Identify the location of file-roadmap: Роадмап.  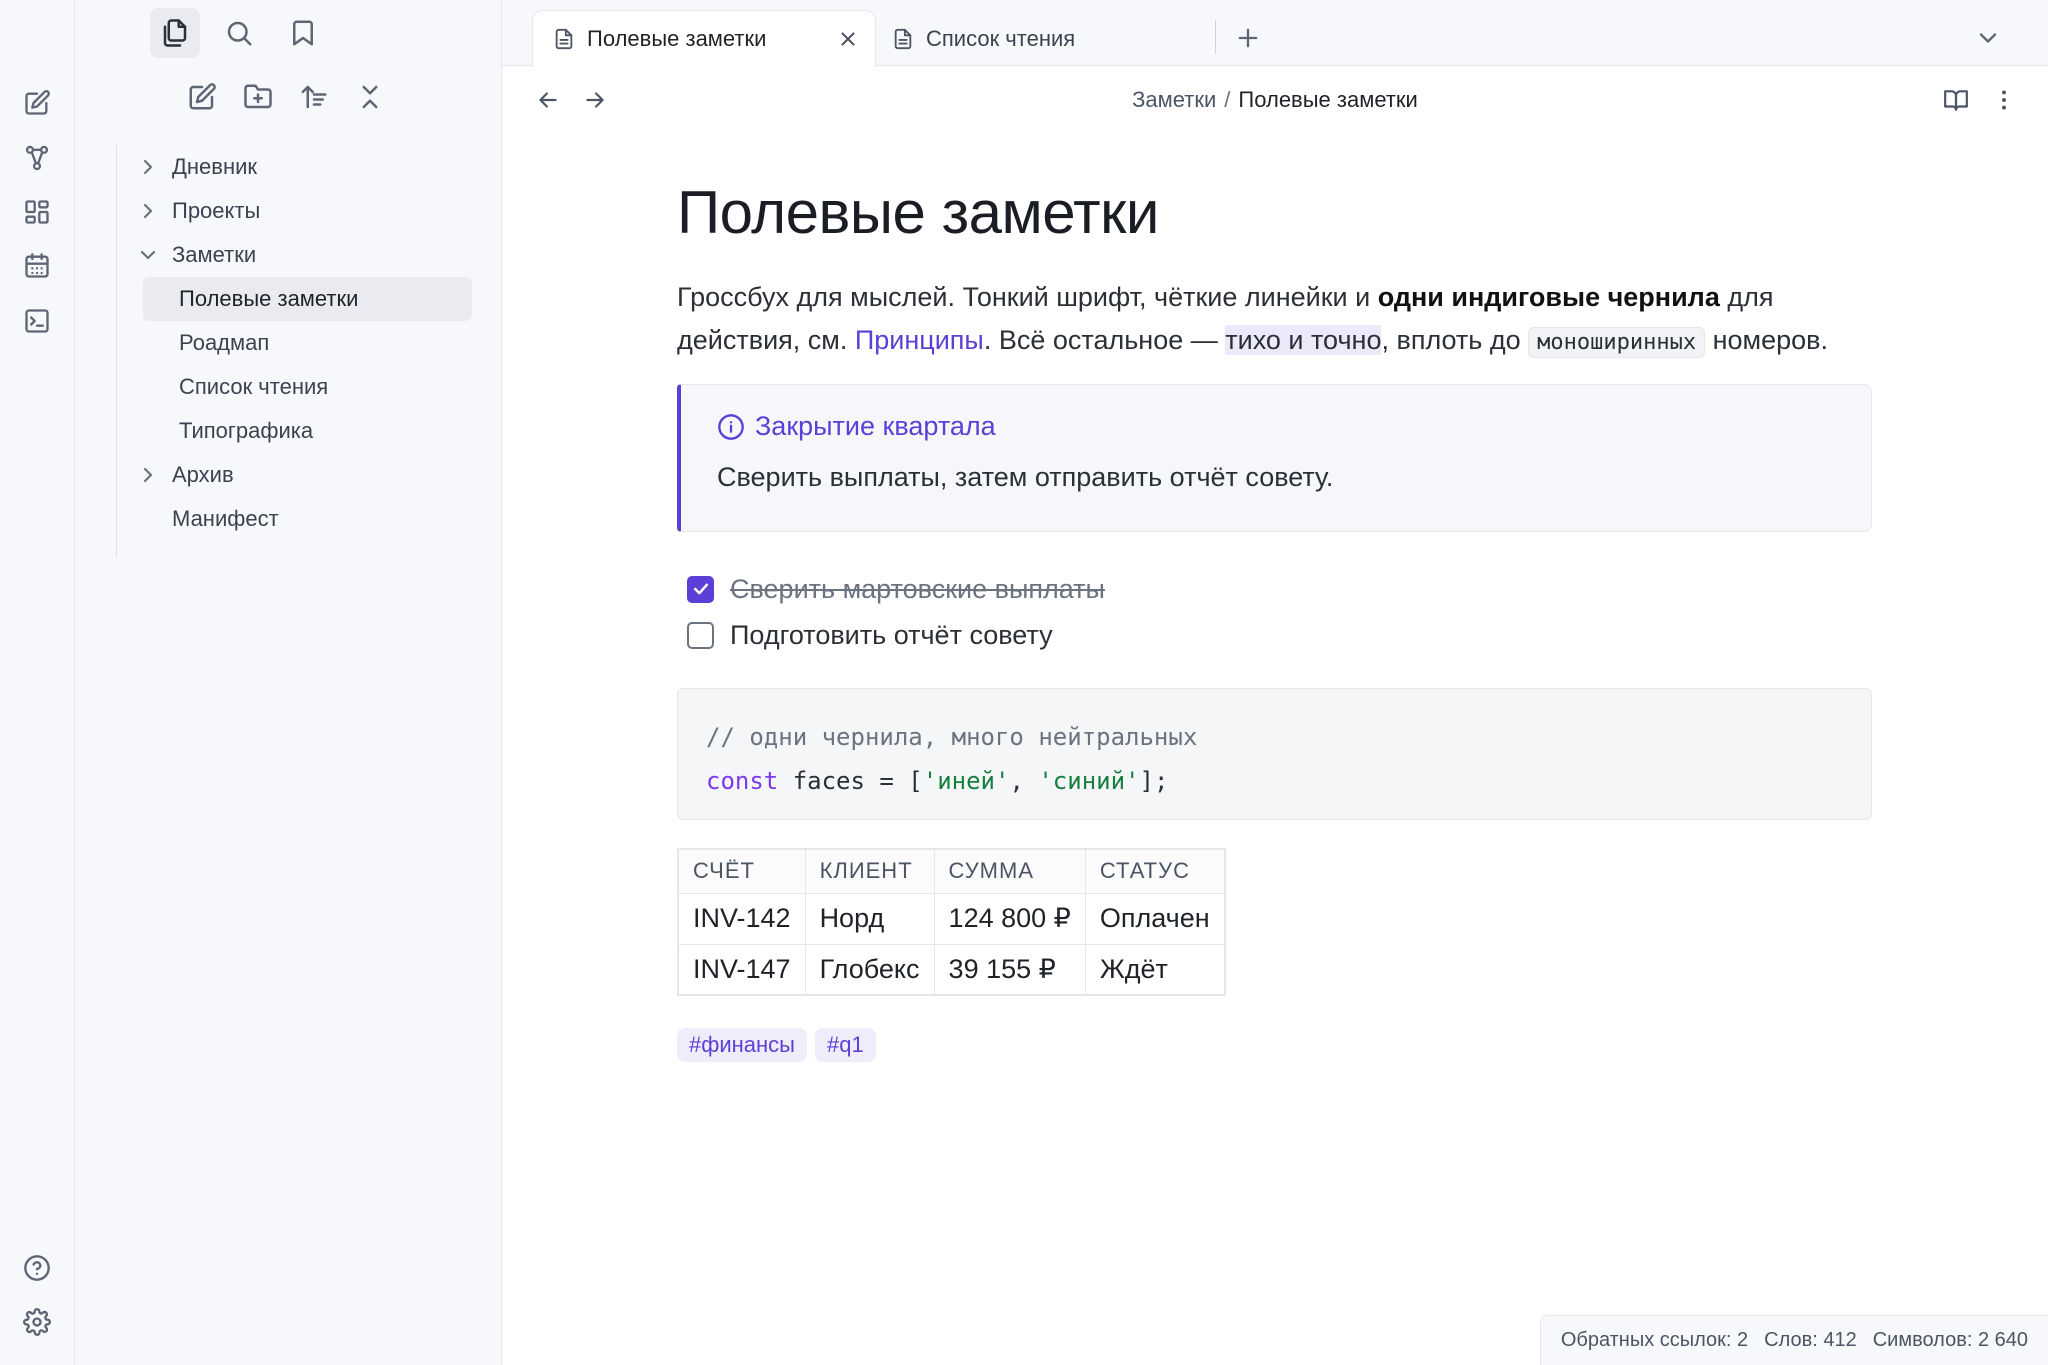
(307, 343).